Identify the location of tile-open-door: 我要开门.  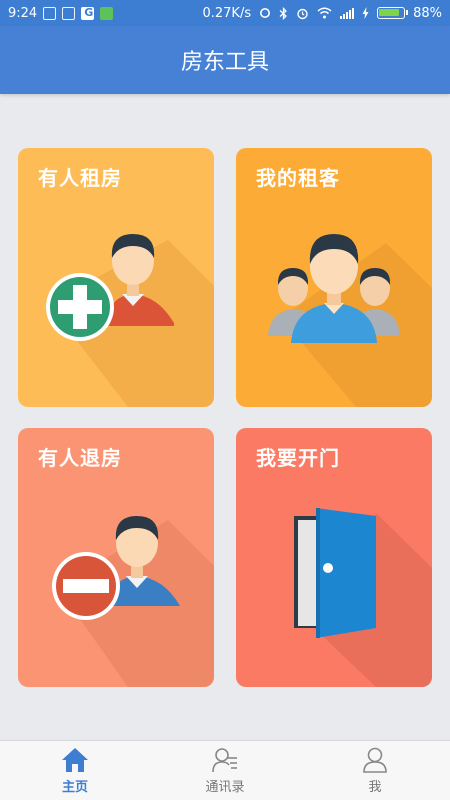
(334, 557).